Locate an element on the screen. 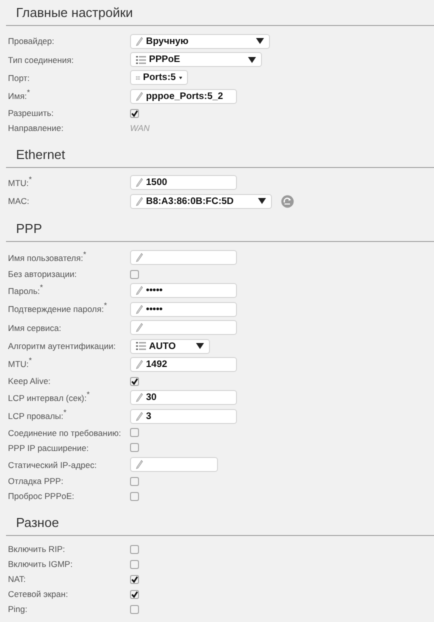  section-heading: PPP is located at coordinates (29, 228).